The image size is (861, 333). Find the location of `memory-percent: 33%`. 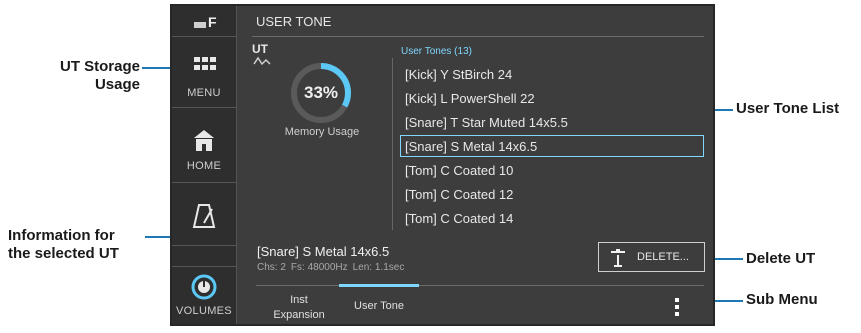

memory-percent: 33% is located at coordinates (321, 92).